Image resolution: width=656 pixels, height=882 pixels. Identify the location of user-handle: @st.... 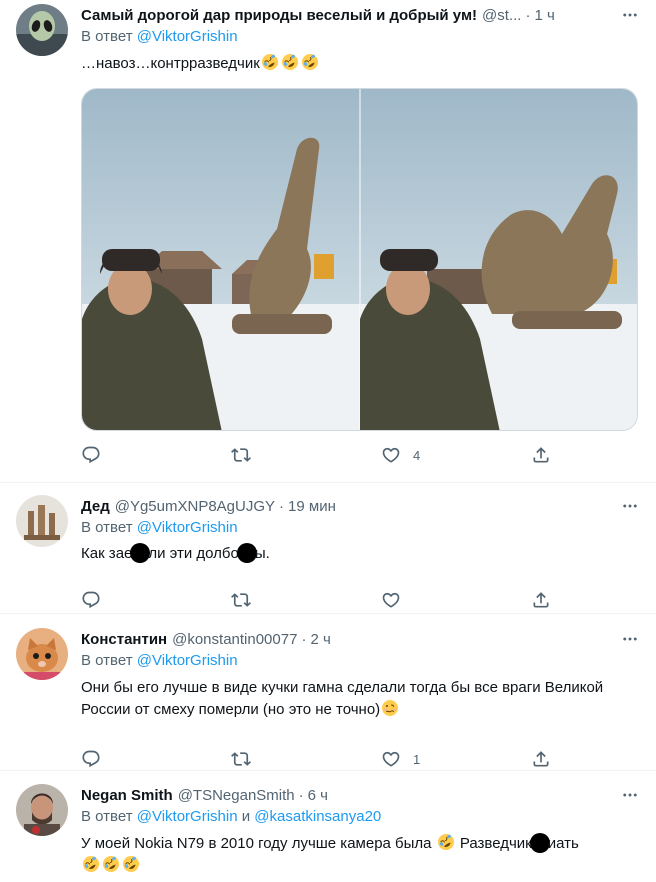
(501, 15).